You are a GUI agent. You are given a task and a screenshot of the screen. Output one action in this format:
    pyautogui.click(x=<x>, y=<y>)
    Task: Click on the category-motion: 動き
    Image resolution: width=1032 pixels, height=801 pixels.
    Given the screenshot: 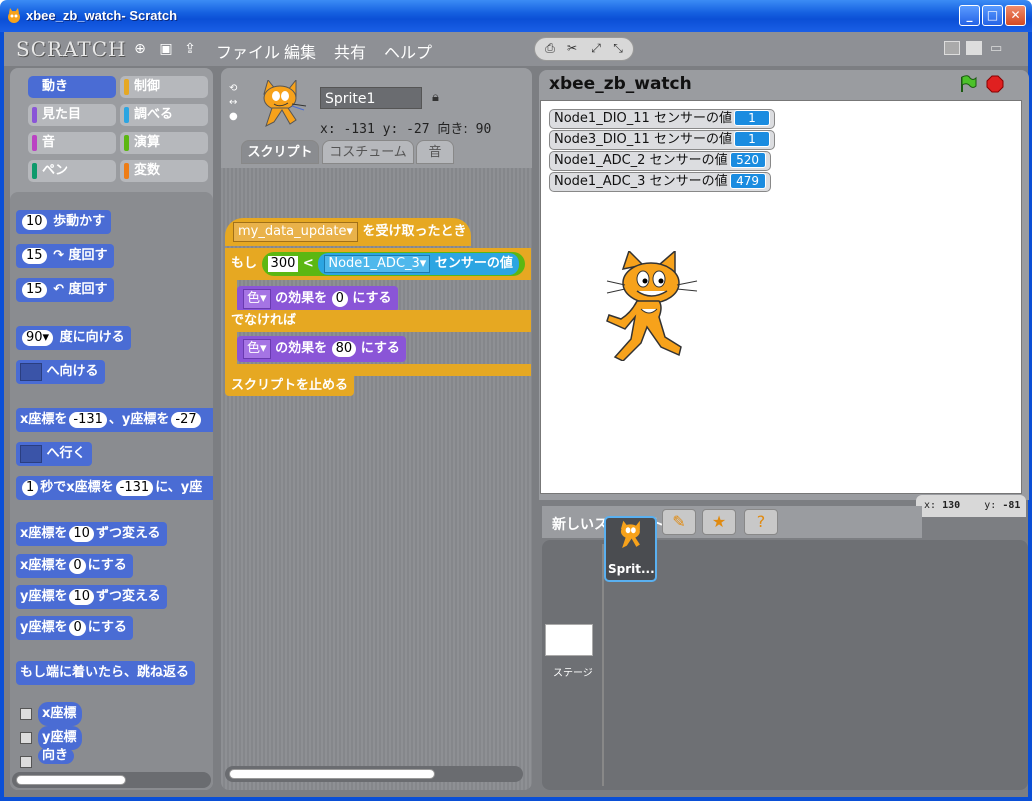 What is the action you would take?
    pyautogui.click(x=72, y=87)
    